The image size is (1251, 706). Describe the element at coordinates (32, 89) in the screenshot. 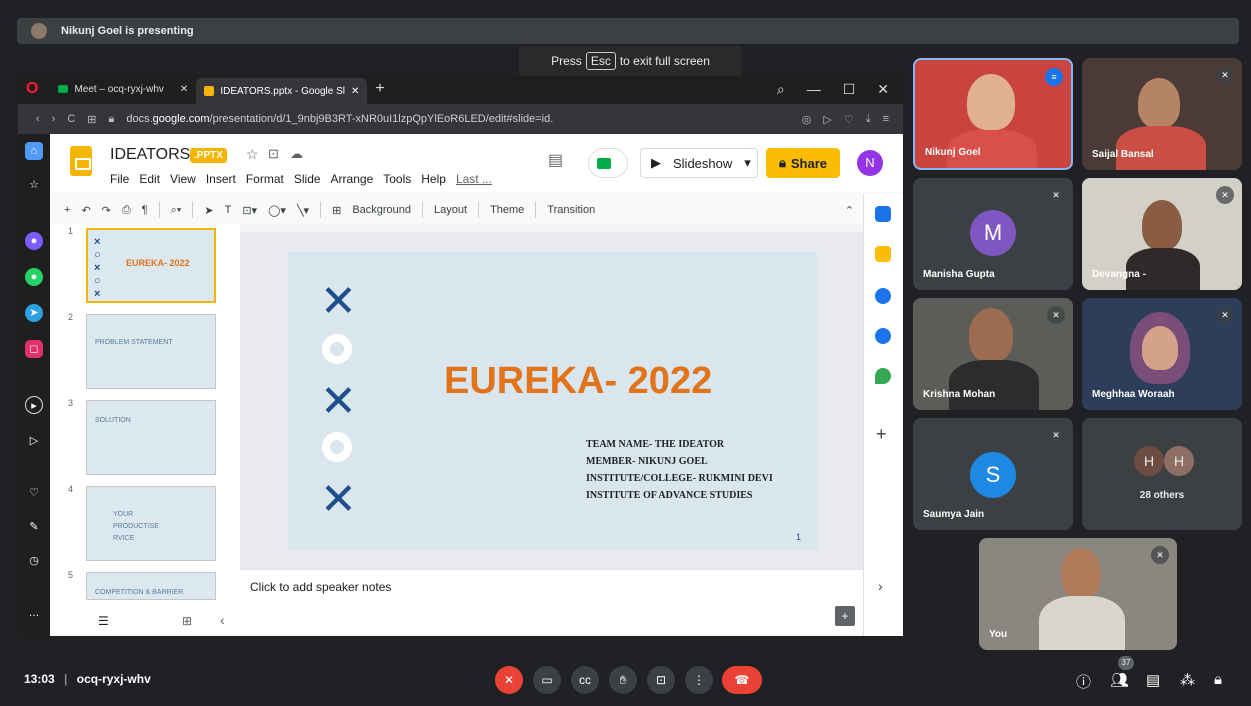

I see `opera-logo-icon: O` at that location.